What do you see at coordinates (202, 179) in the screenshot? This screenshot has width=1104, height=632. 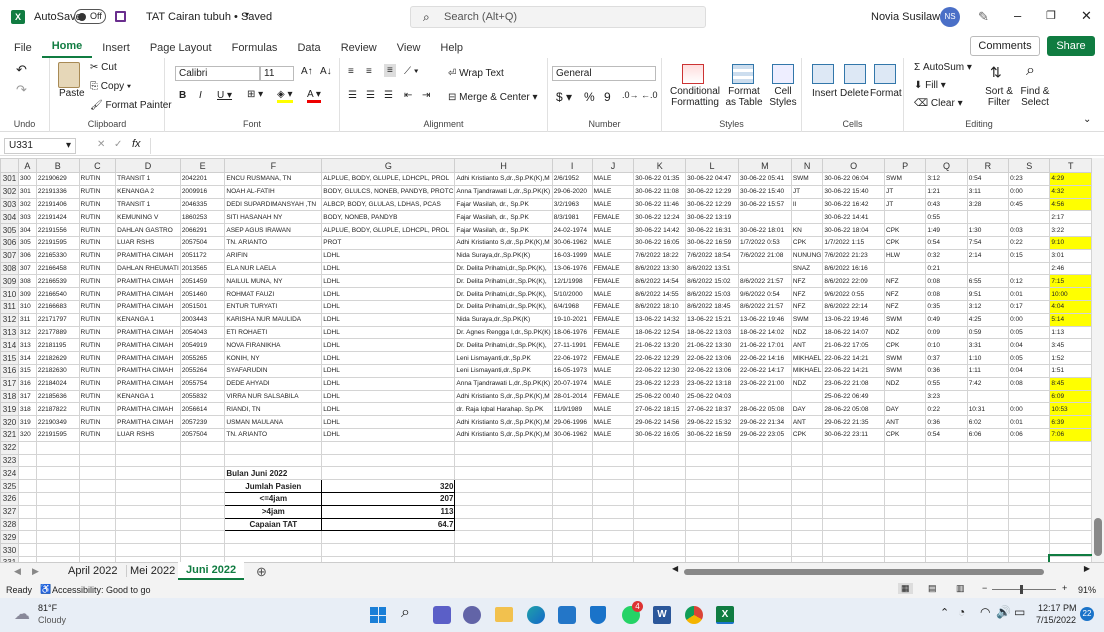 I see `cell: 2042201` at bounding box center [202, 179].